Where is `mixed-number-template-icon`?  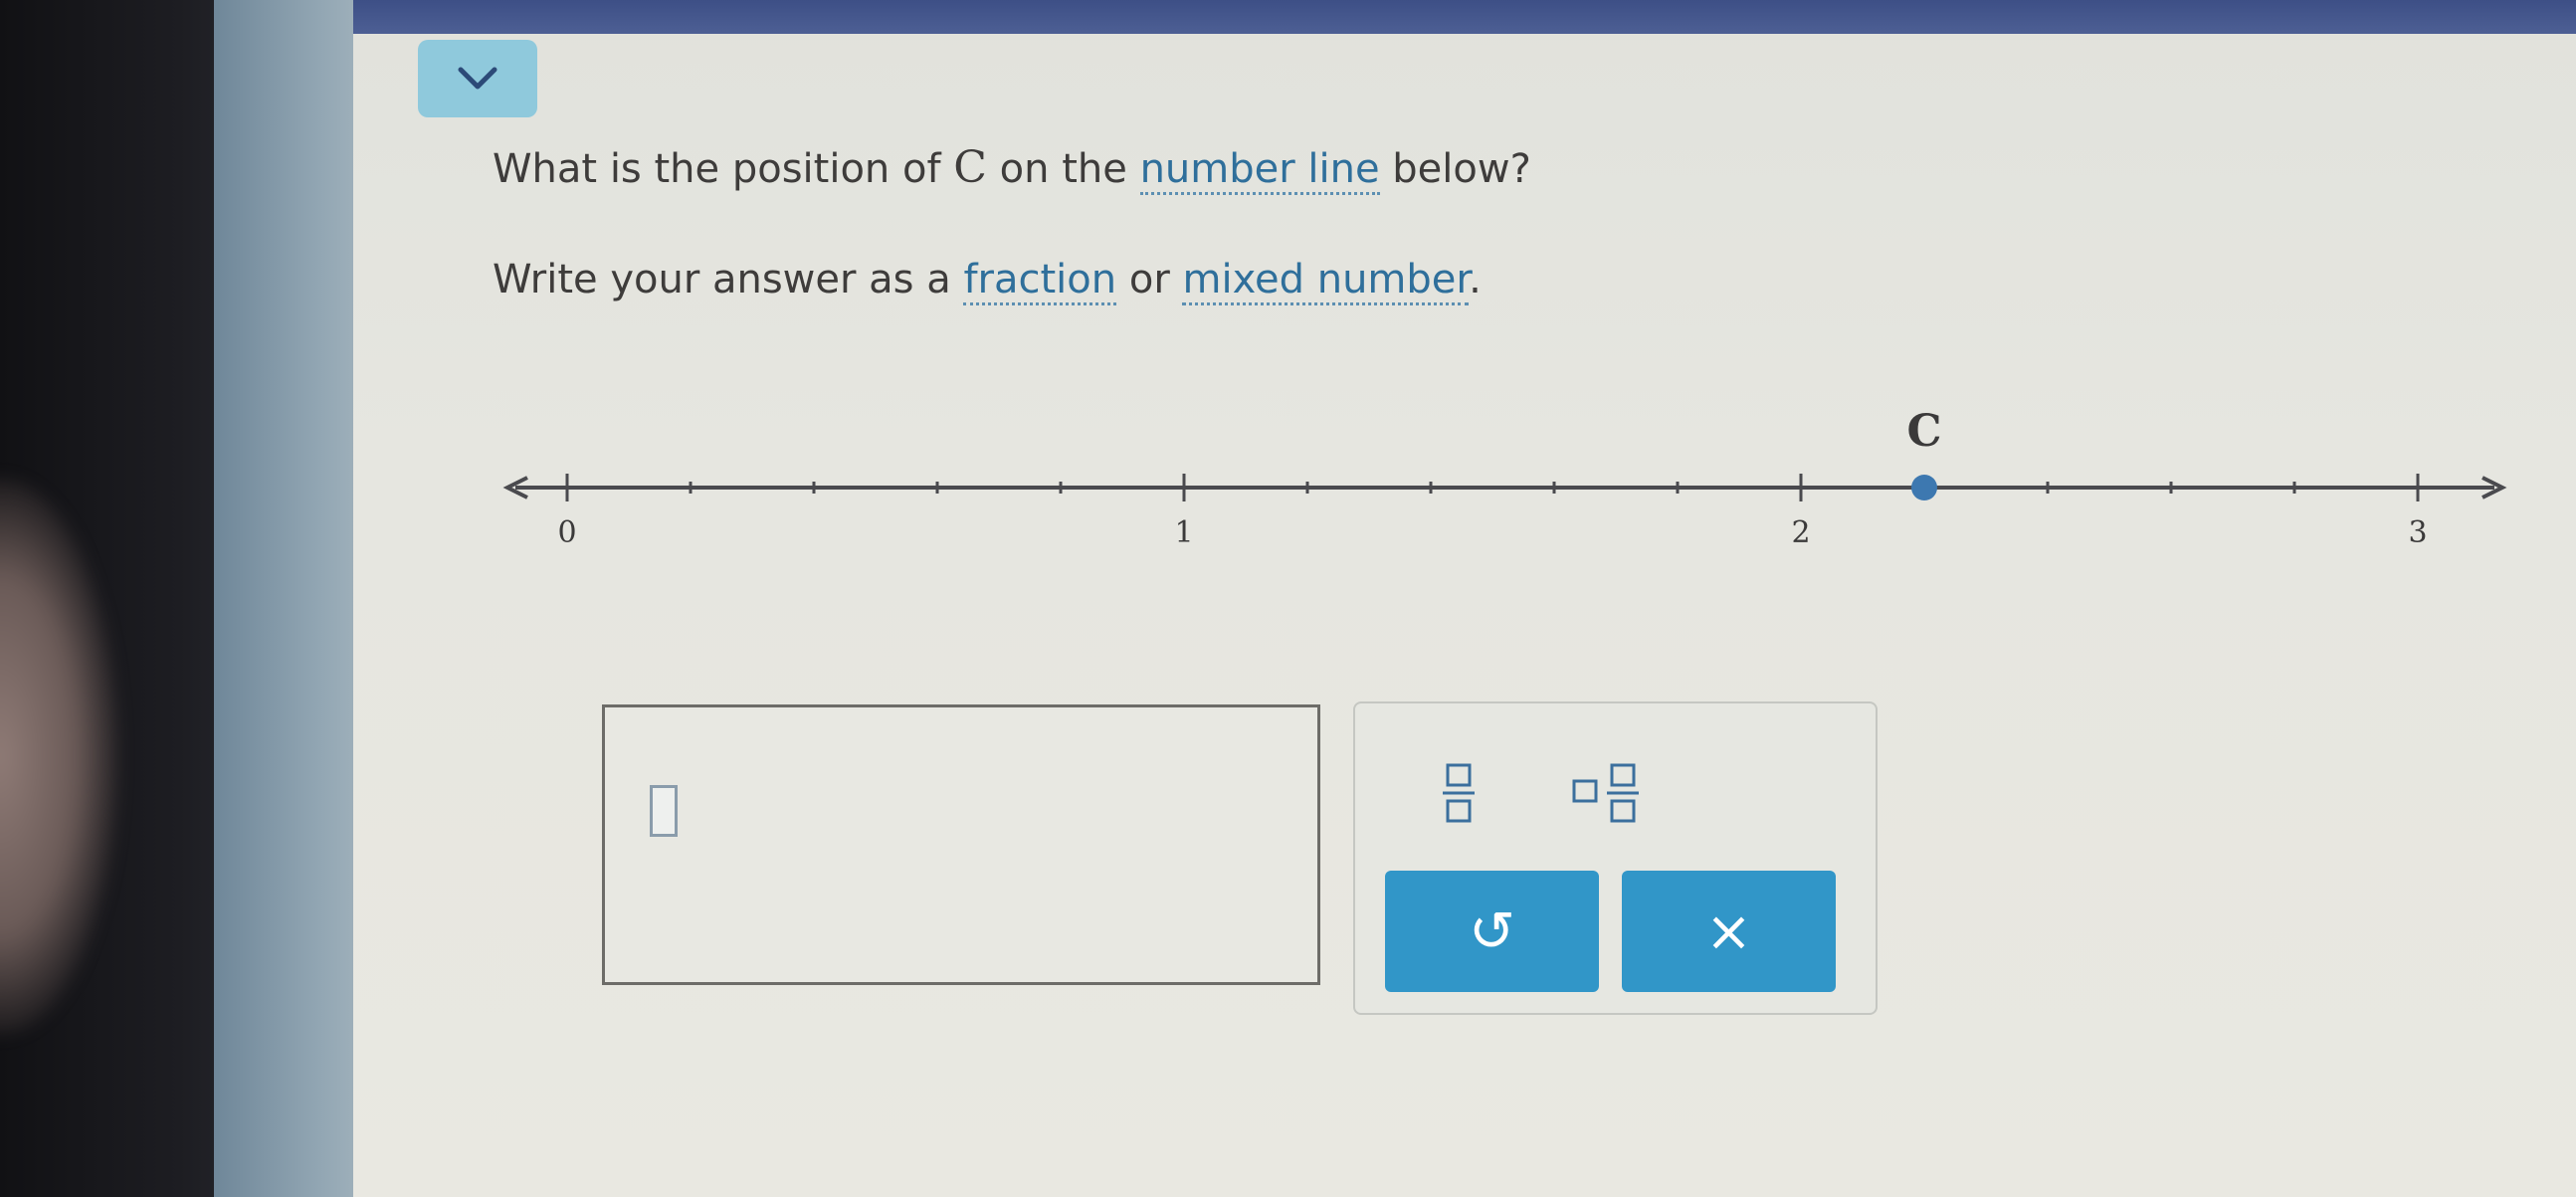 mixed-number-template-icon is located at coordinates (1605, 793).